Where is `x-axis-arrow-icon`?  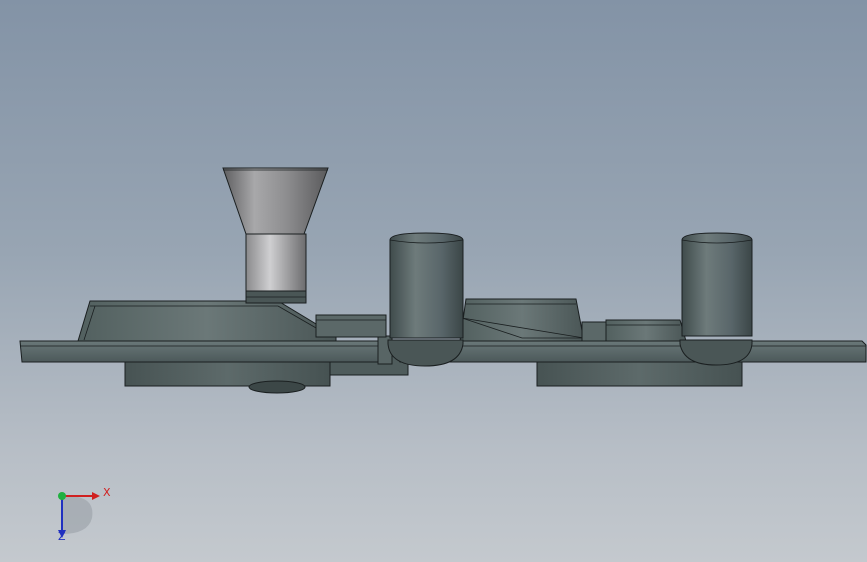 x-axis-arrow-icon is located at coordinates (96, 496).